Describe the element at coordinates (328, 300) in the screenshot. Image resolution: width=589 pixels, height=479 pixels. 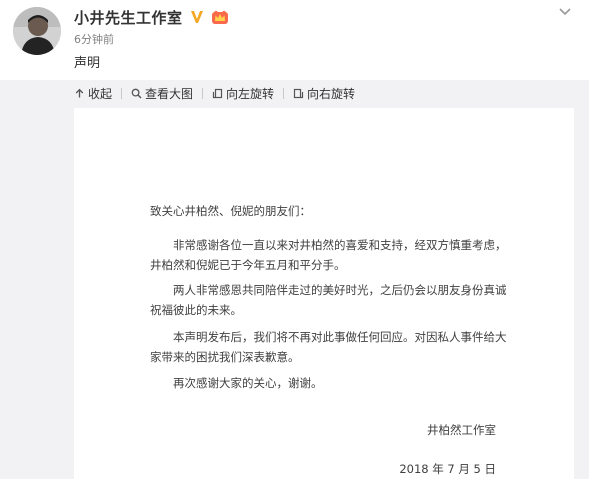
I see `statement-paragraph: 两人非常感恩共同陪伴走过的美好时光，之后仍会以朋友身份真诚祝福彼此的未来。` at that location.